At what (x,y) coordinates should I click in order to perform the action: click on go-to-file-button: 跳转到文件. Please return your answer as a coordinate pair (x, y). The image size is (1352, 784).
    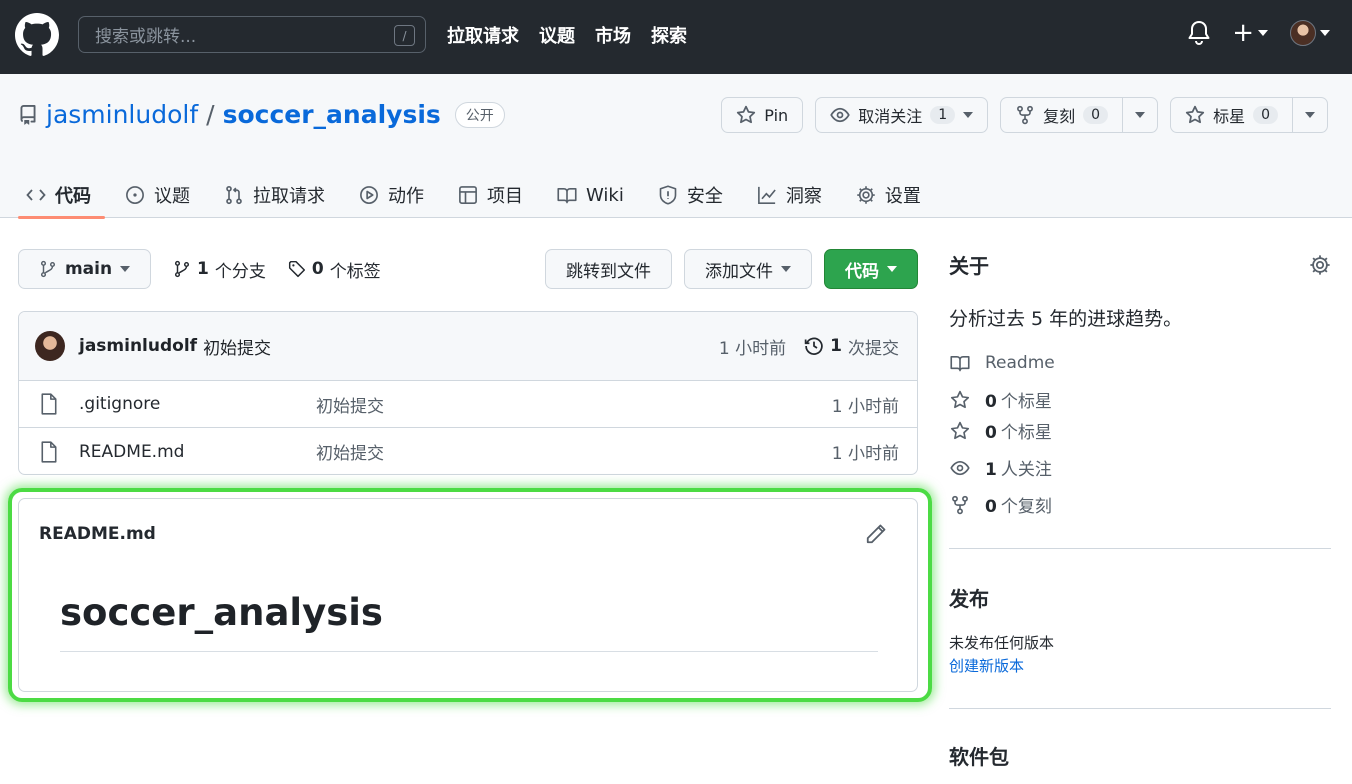
    Looking at the image, I should click on (608, 269).